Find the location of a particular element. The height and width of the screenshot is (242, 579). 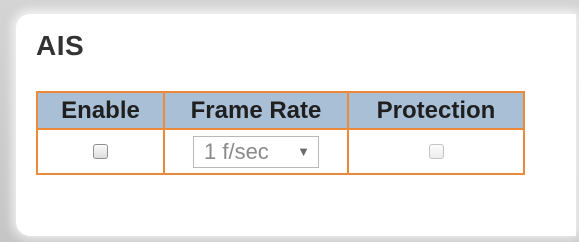

enable-cell is located at coordinates (100, 151).